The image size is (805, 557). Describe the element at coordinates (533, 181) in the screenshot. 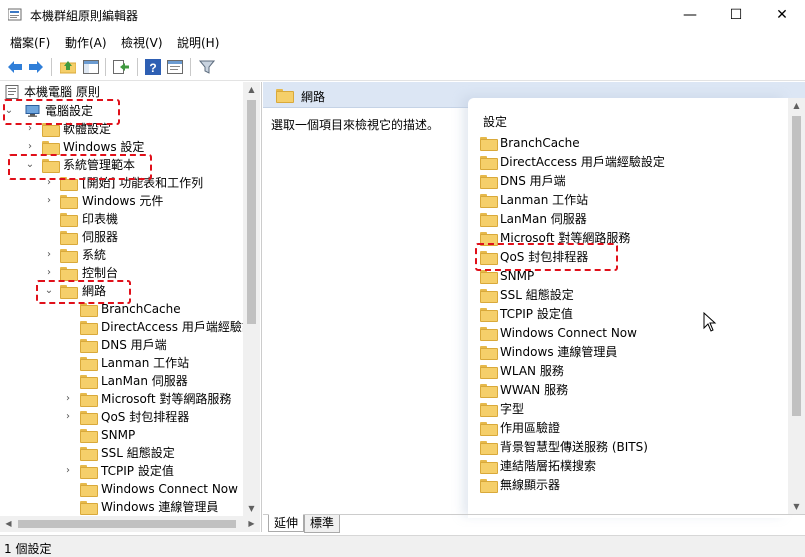

I see `list-item-label: DNS 用戶端` at that location.